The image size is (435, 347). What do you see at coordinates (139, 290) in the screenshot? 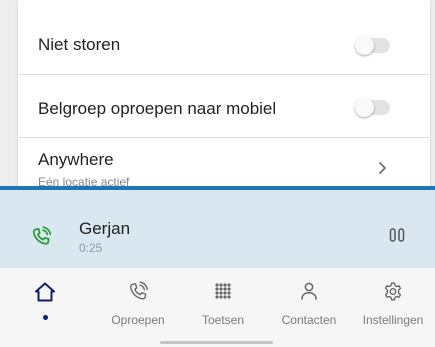
I see `calls-icon` at bounding box center [139, 290].